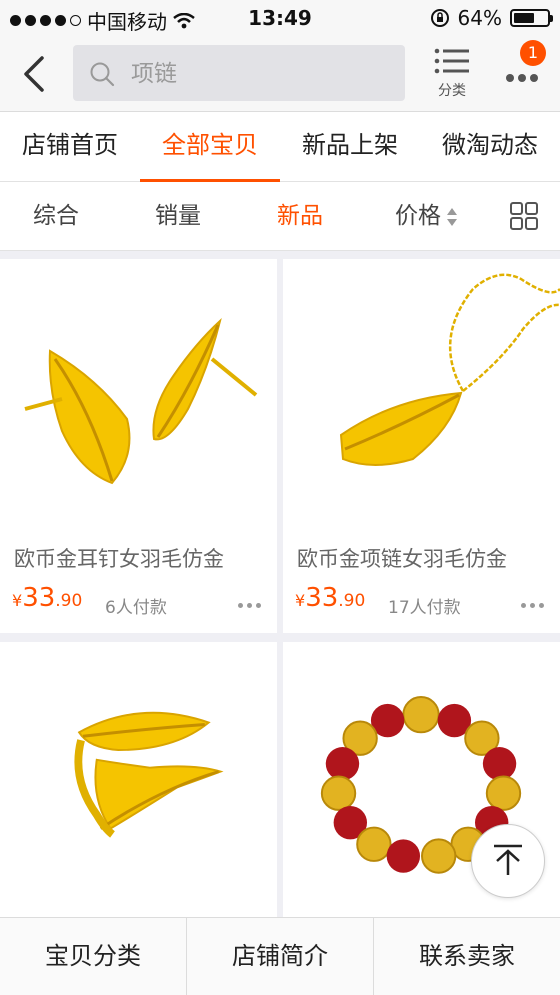 The image size is (560, 995). Describe the element at coordinates (178, 216) in the screenshot. I see `sort-sales: 销量` at that location.